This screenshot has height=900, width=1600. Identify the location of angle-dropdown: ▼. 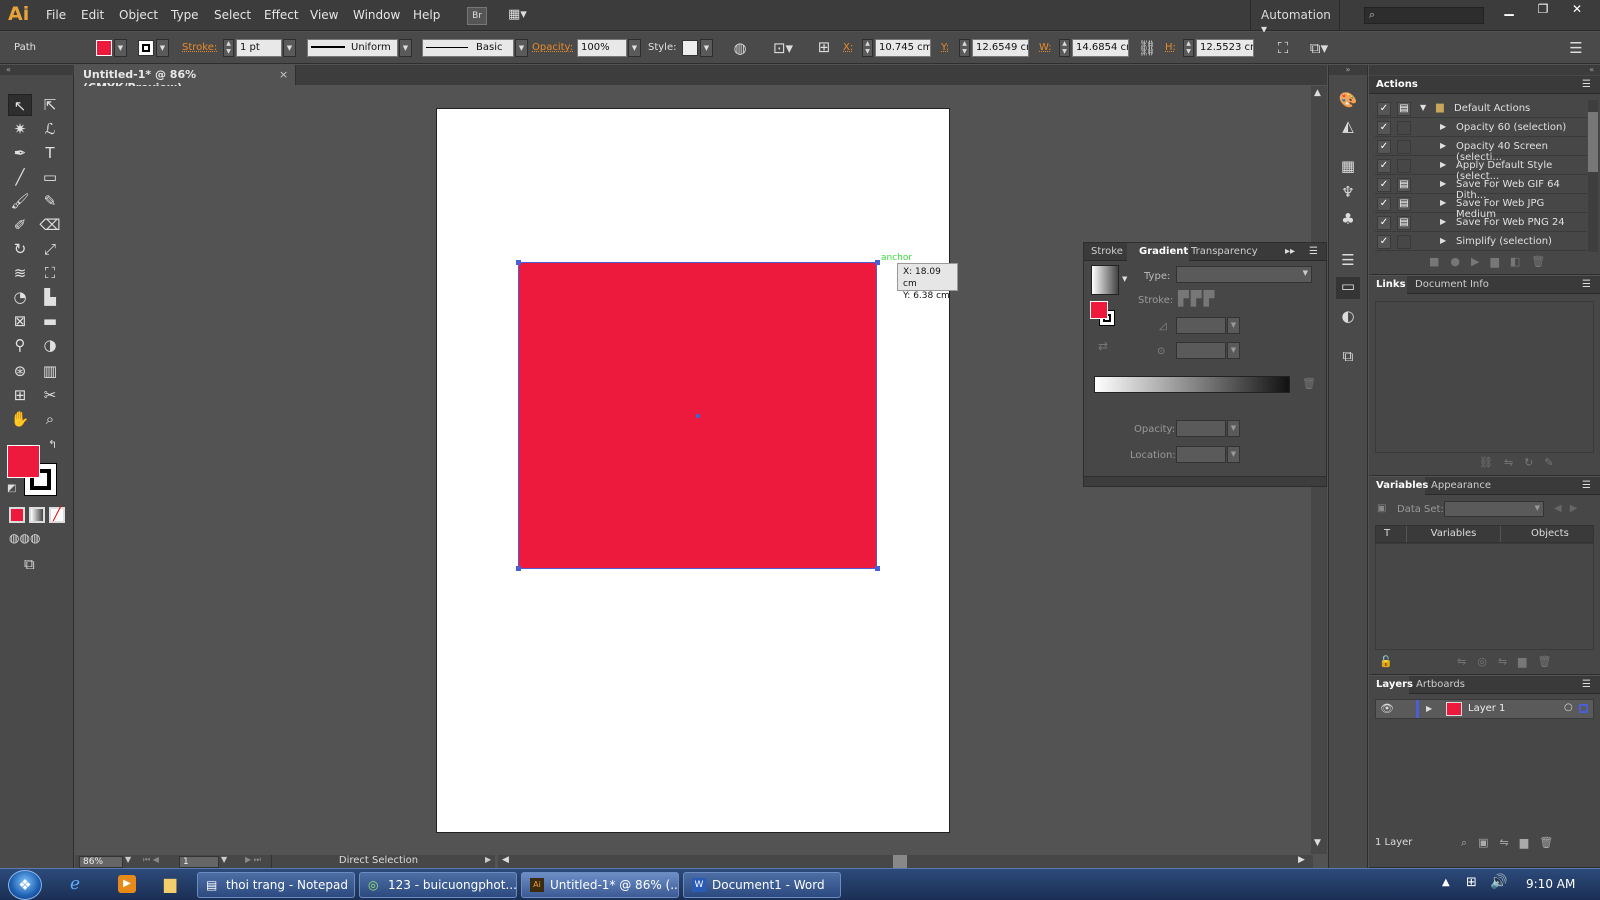
(1233, 325).